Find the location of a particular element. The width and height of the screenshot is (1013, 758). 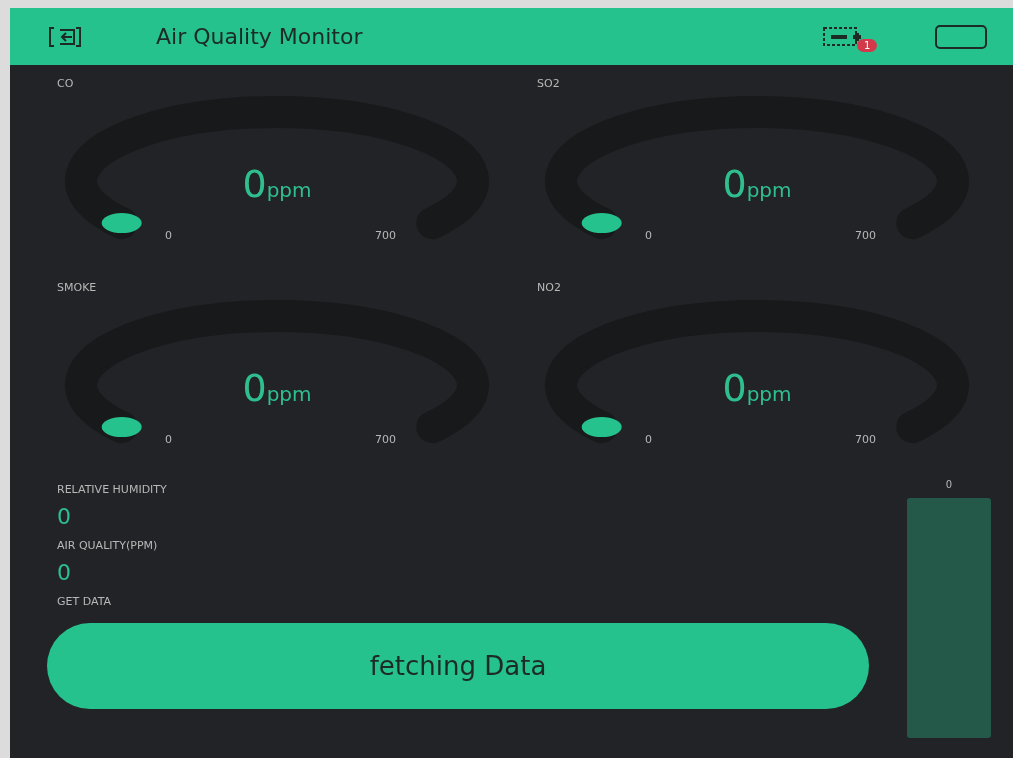

gauge-label: NO2 is located at coordinates (549, 288).